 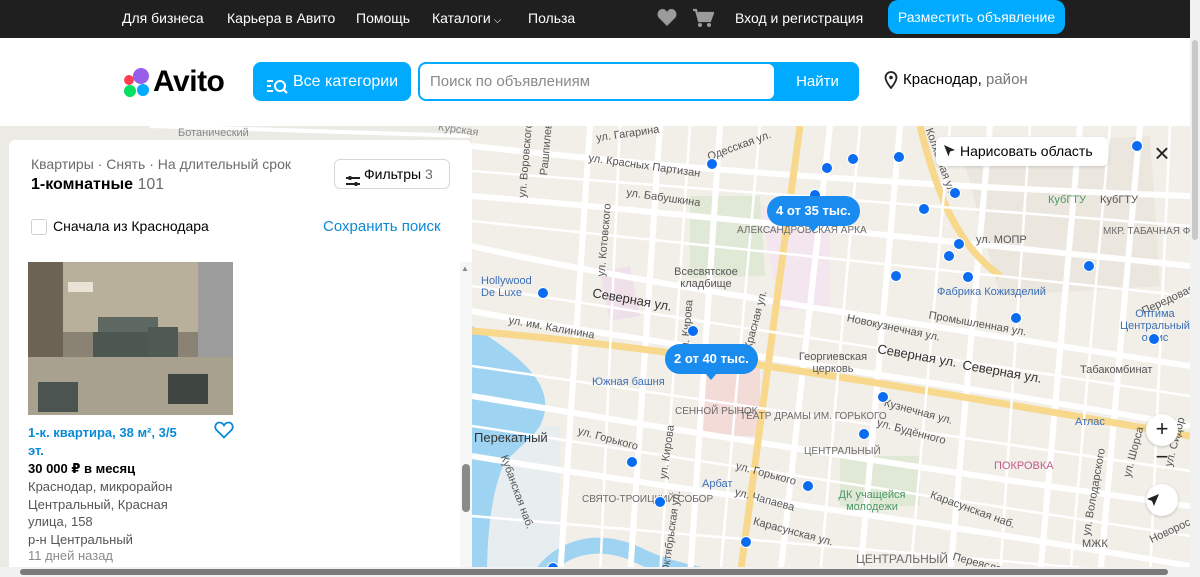 I want to click on map-label-pokrovka: ПОКРОВКА, so click(x=1024, y=466).